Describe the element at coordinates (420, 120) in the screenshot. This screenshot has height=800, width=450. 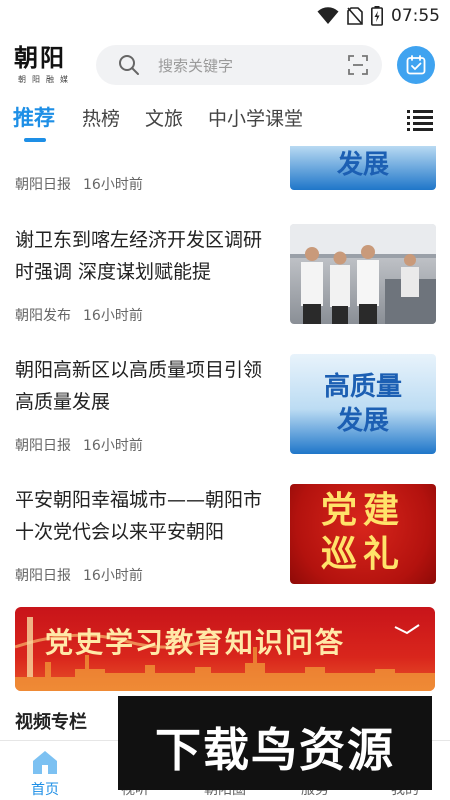
I see `menu-icon` at that location.